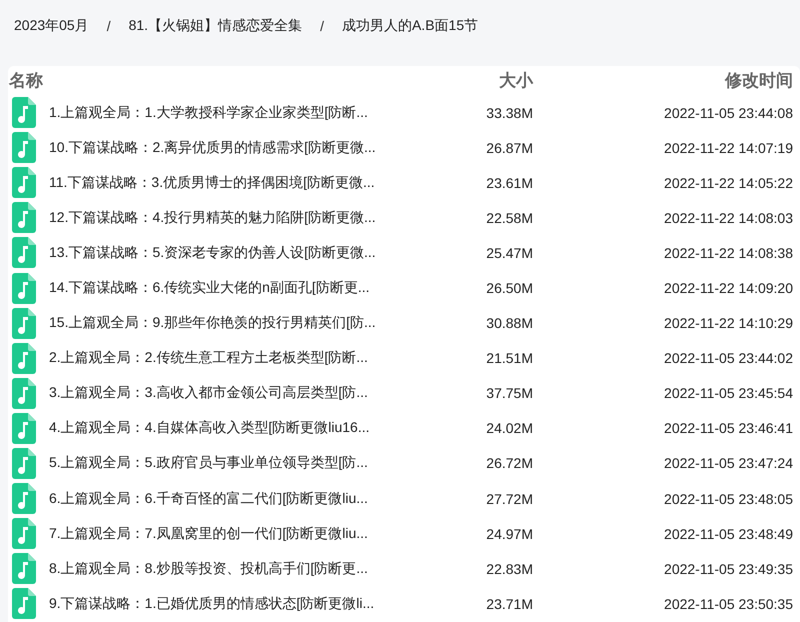 This screenshot has width=800, height=622. I want to click on column-header: 修改时间, so click(759, 80).